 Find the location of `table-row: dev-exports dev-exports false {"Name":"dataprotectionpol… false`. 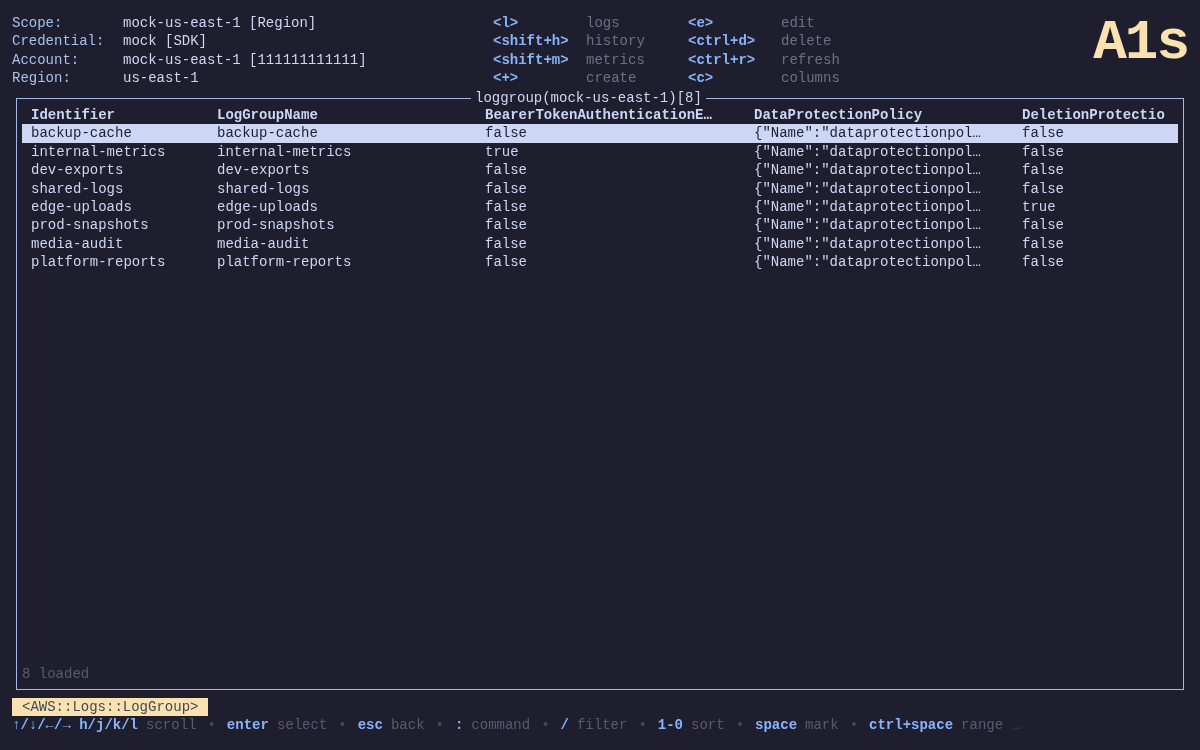

table-row: dev-exports dev-exports false {"Name":"dataprotectionpol… false is located at coordinates (600, 170).